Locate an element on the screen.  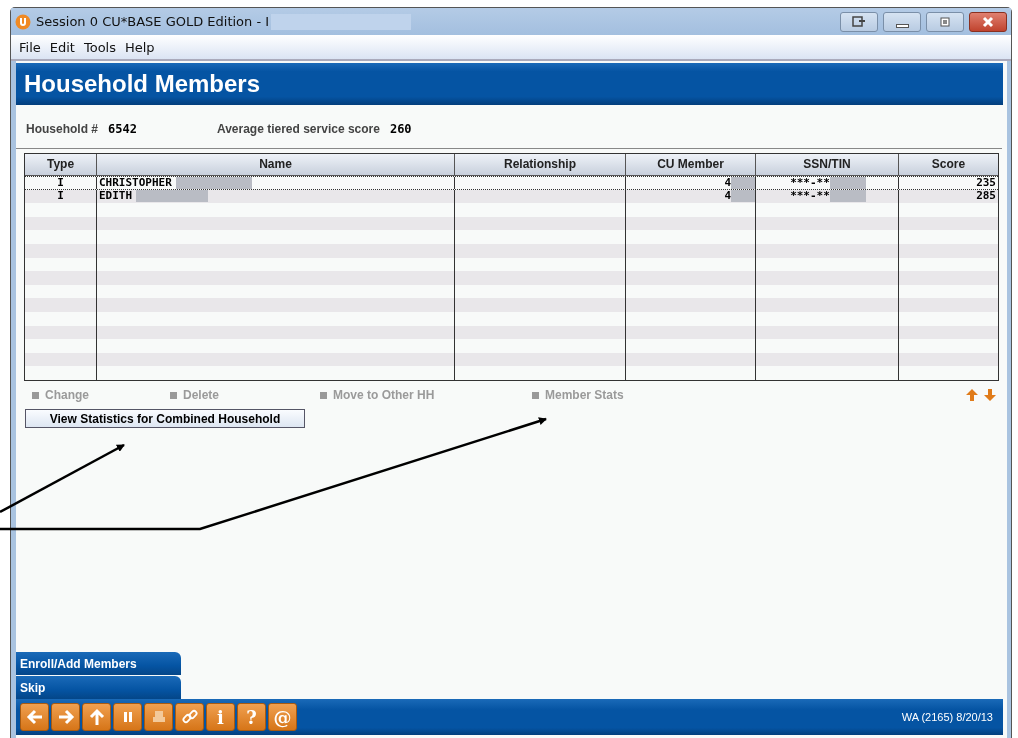
page-title: Household Members is located at coordinates (142, 84).